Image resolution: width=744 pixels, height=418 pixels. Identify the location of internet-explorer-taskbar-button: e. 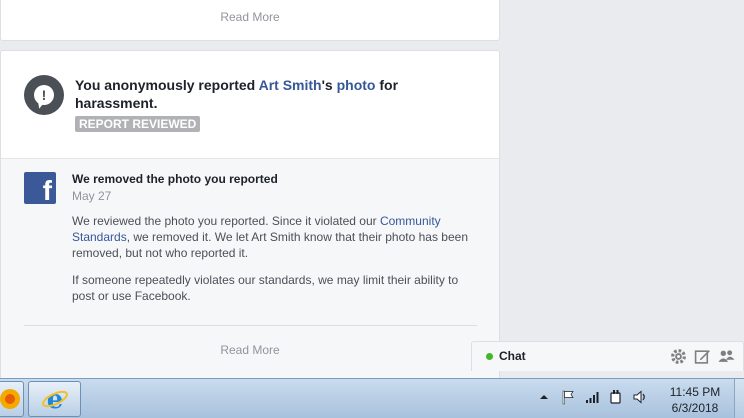
(54, 399).